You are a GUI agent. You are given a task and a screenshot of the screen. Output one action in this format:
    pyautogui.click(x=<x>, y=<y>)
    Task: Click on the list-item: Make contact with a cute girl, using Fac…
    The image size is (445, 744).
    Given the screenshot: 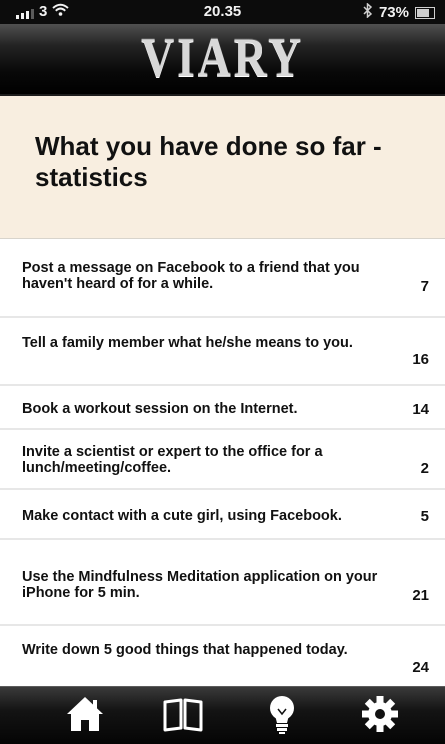 What is the action you would take?
    pyautogui.click(x=222, y=515)
    